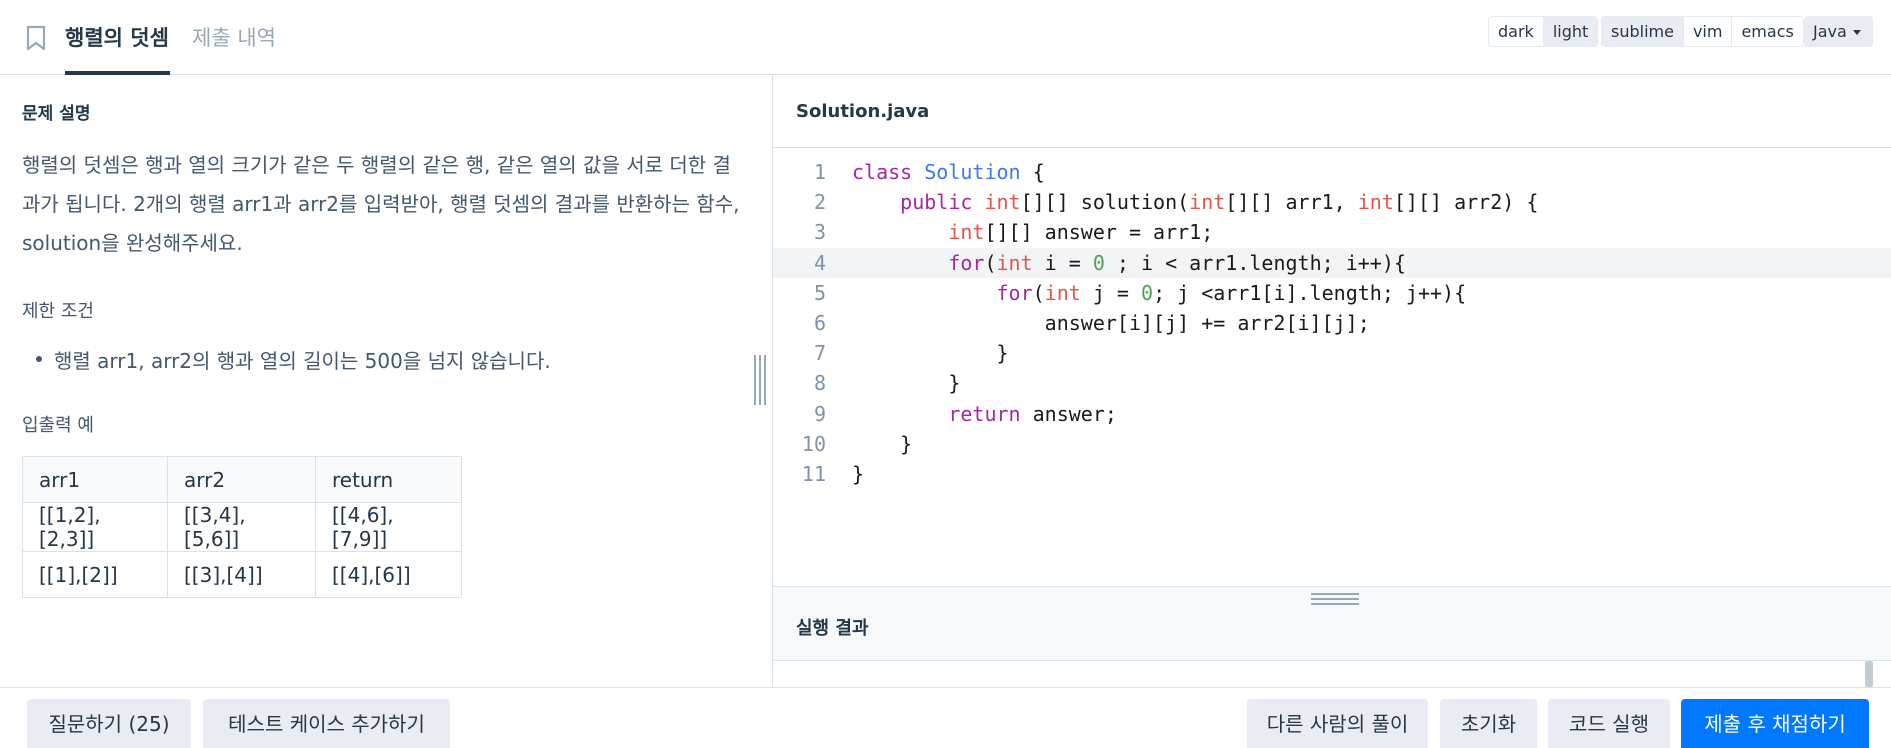 This screenshot has width=1891, height=748. What do you see at coordinates (388, 574) in the screenshot?
I see `table-cell: [[4],[6]]` at bounding box center [388, 574].